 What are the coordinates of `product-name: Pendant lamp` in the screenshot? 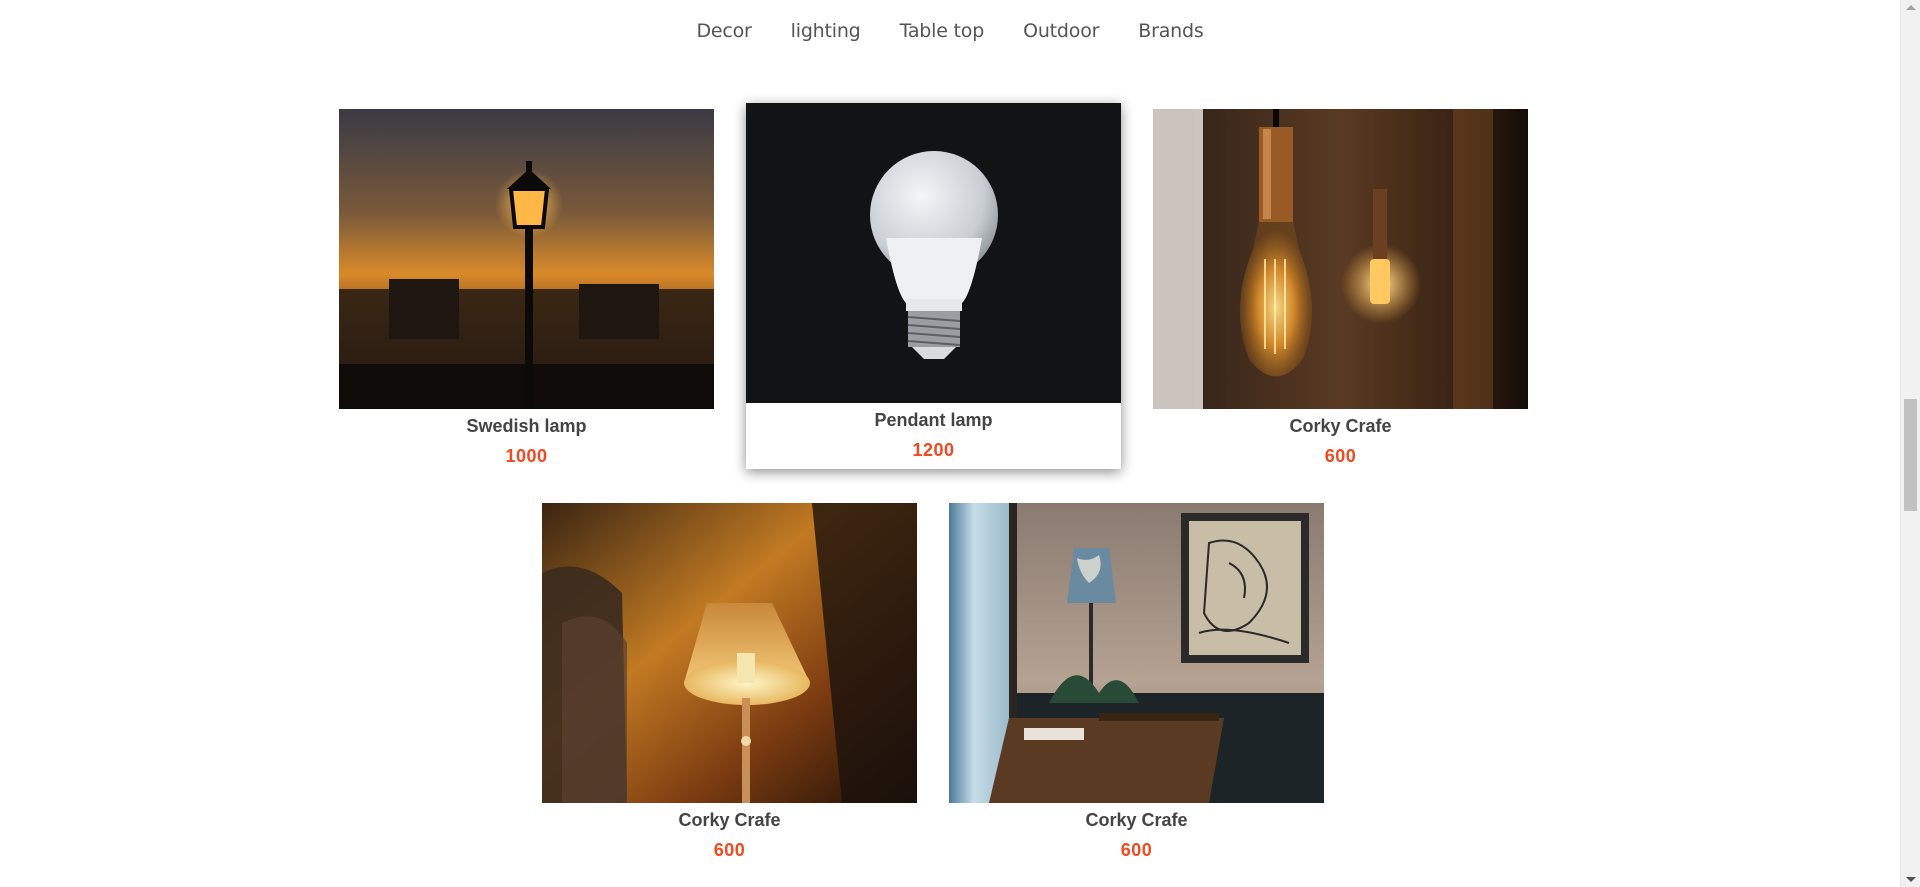 It's located at (933, 420).